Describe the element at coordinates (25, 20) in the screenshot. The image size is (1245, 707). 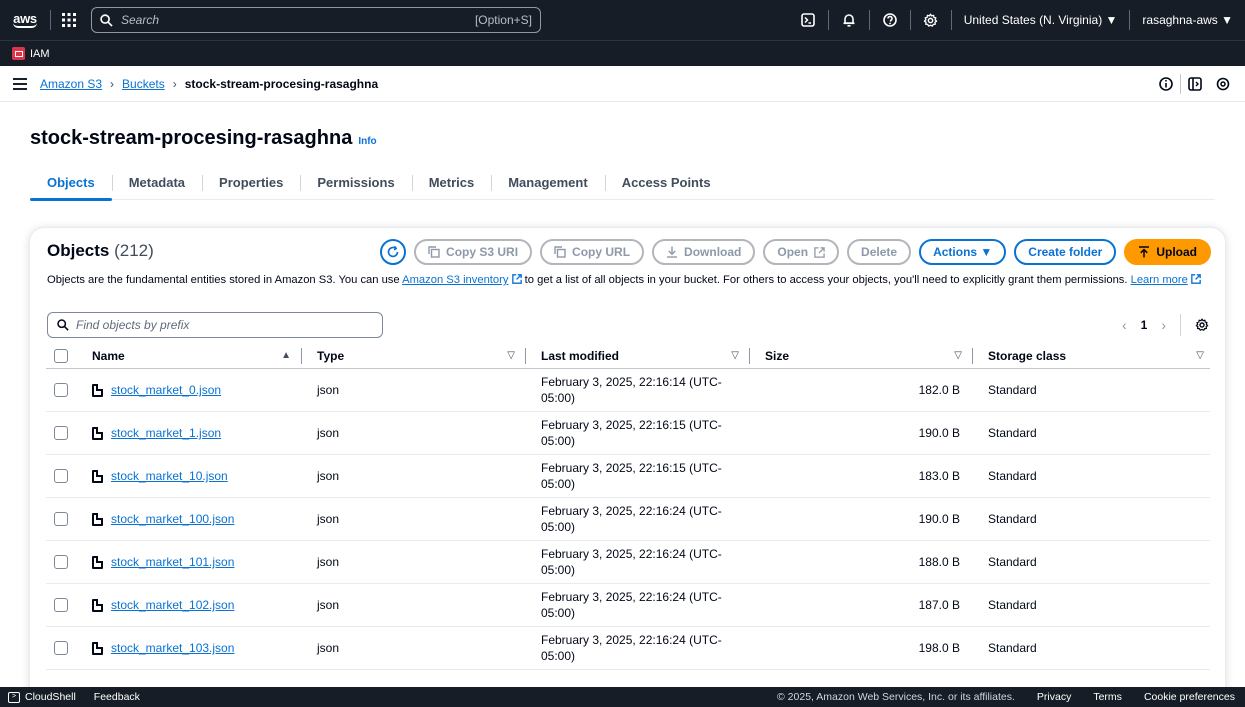
I see `aws-logo: aws` at that location.